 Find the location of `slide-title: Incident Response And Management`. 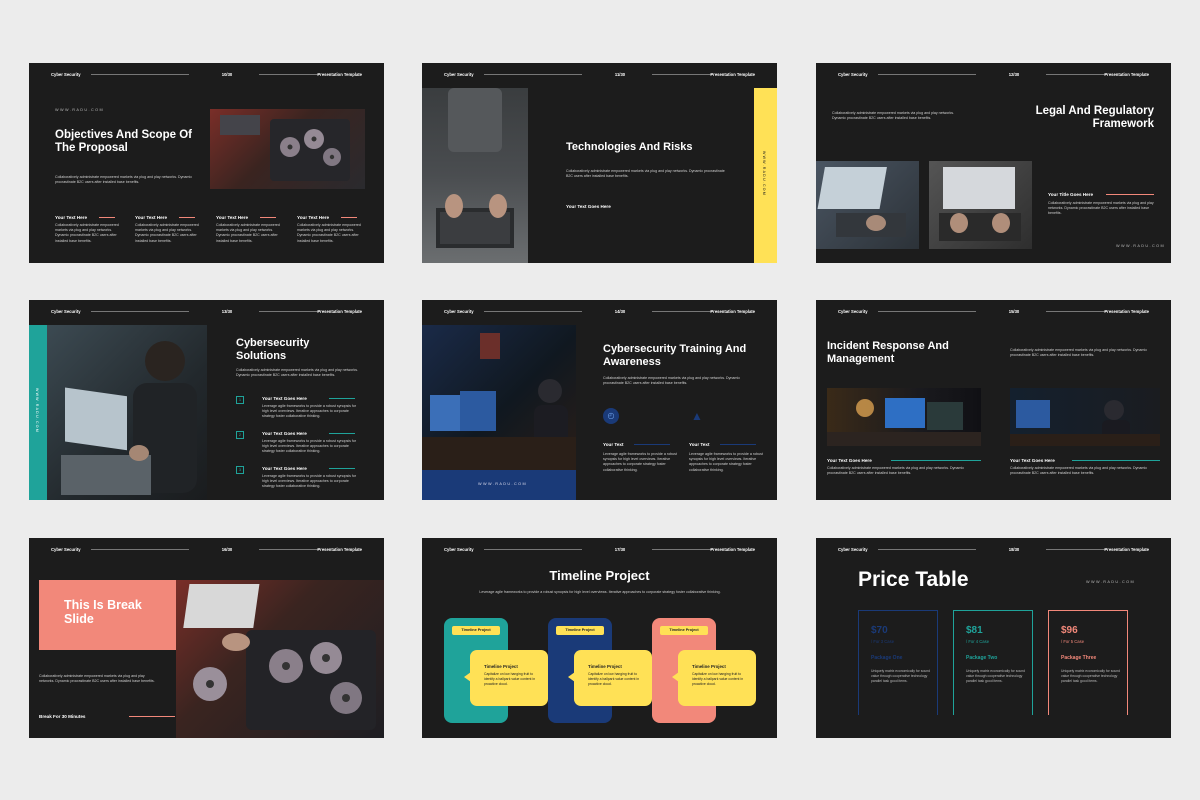

slide-title: Incident Response And Management is located at coordinates (888, 352).